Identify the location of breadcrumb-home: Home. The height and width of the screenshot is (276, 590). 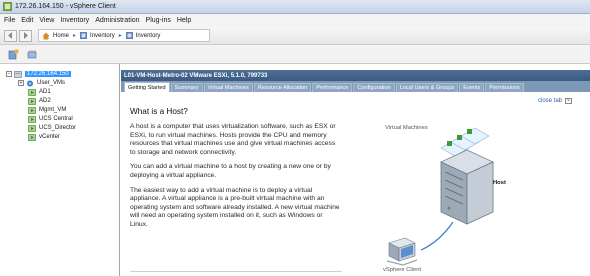
(61, 36).